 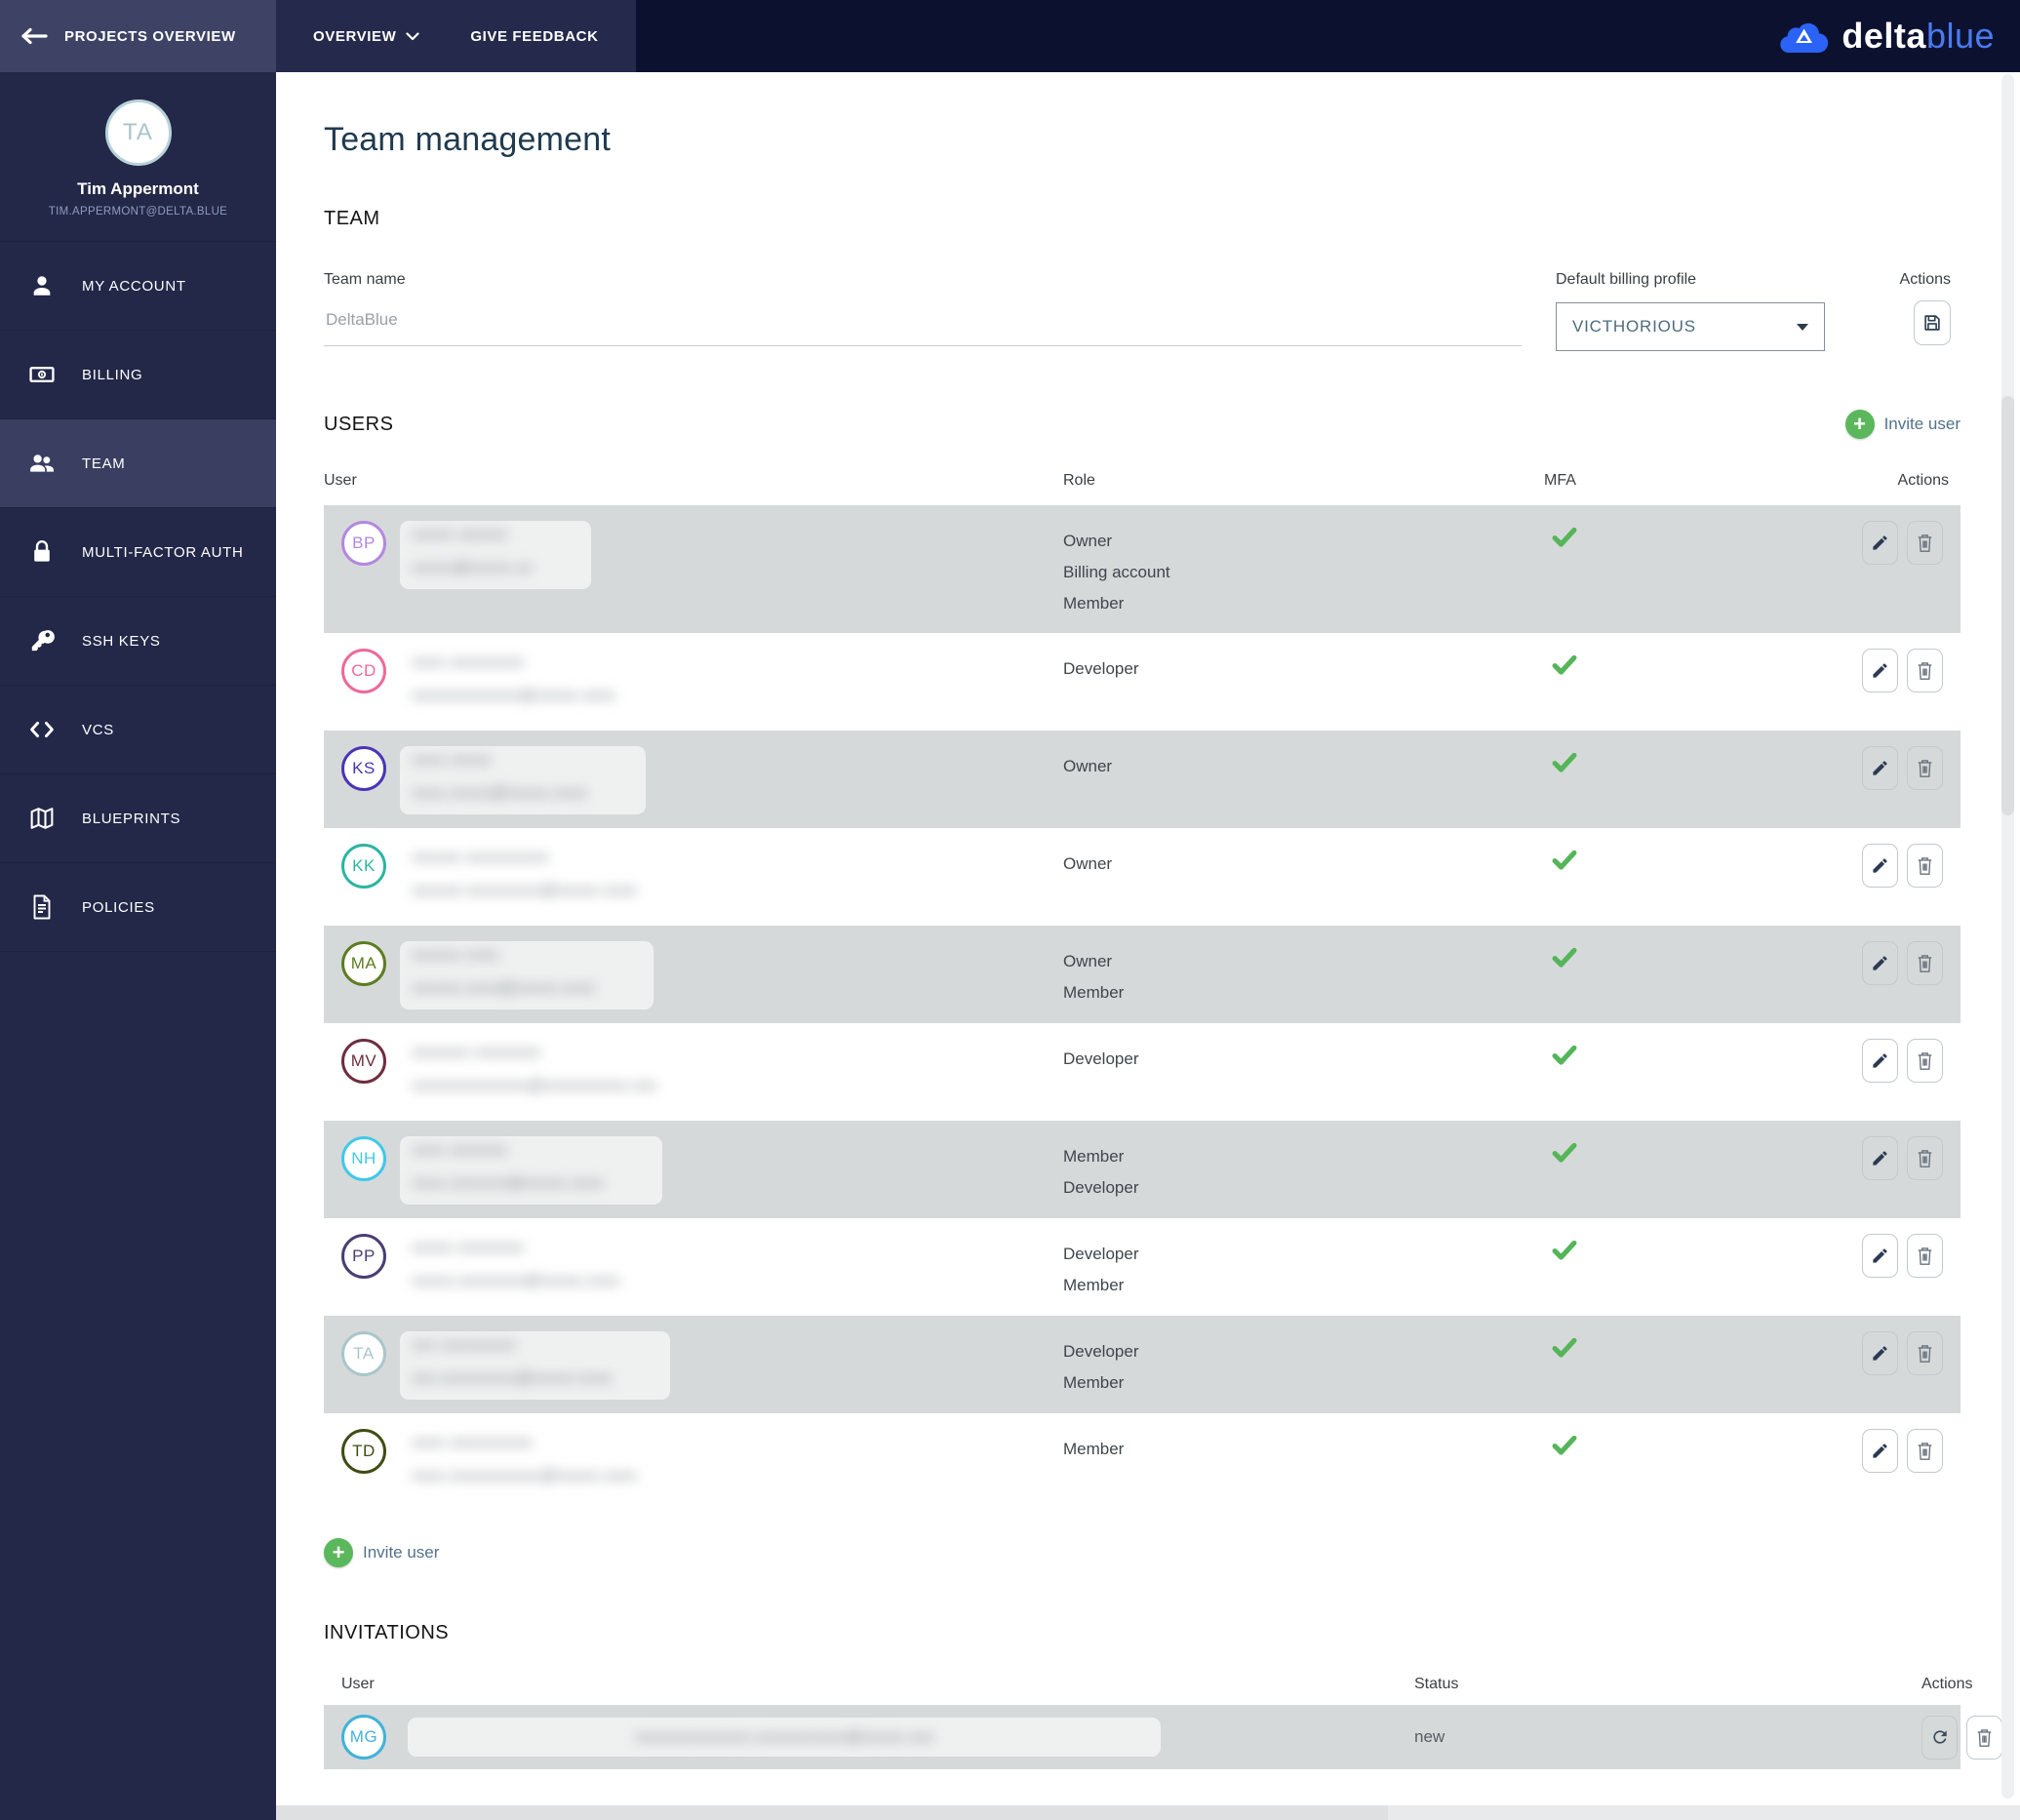 I want to click on user-roles: Member, so click(x=1094, y=1449).